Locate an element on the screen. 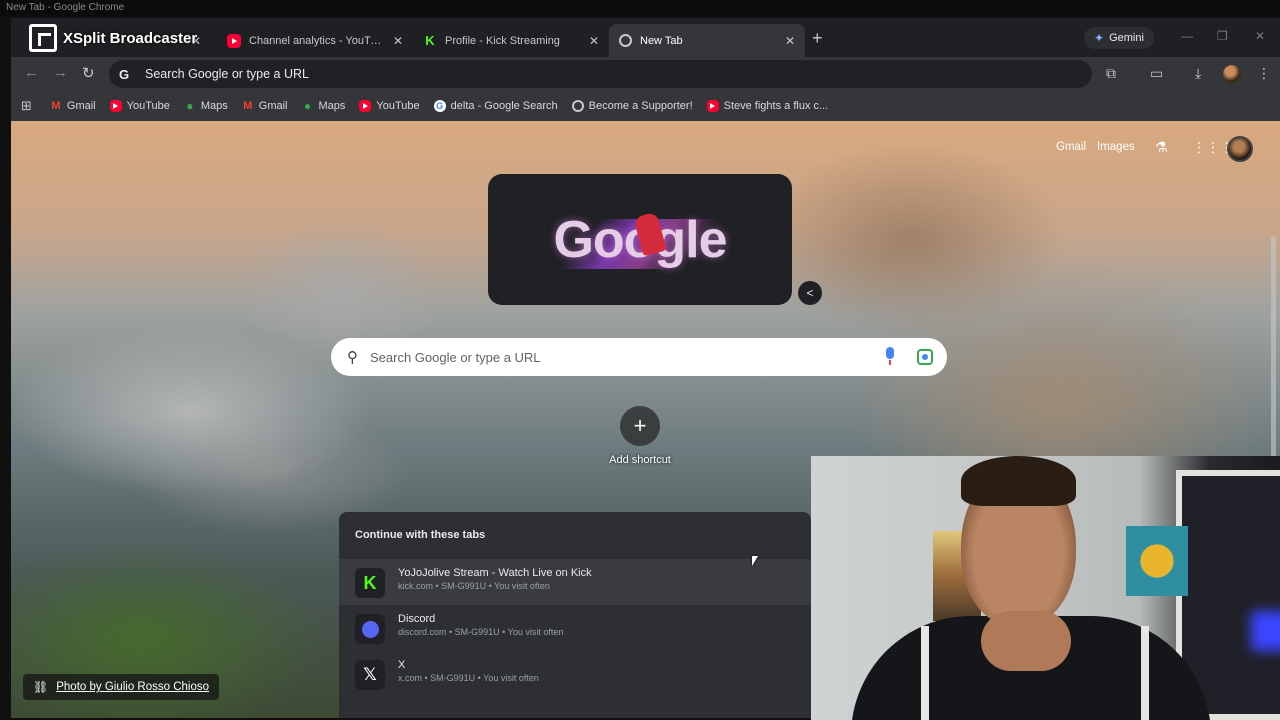 This screenshot has width=1280, height=720. omnibox: G Search Google or type a URL is located at coordinates (600, 74).